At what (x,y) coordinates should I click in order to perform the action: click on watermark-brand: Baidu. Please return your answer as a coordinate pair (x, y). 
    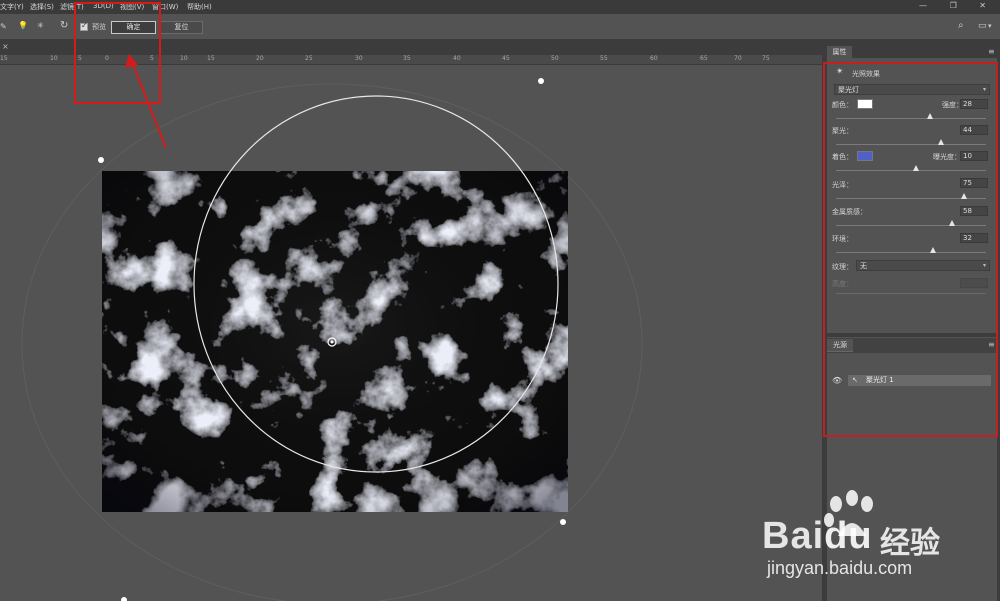
    Looking at the image, I should click on (817, 536).